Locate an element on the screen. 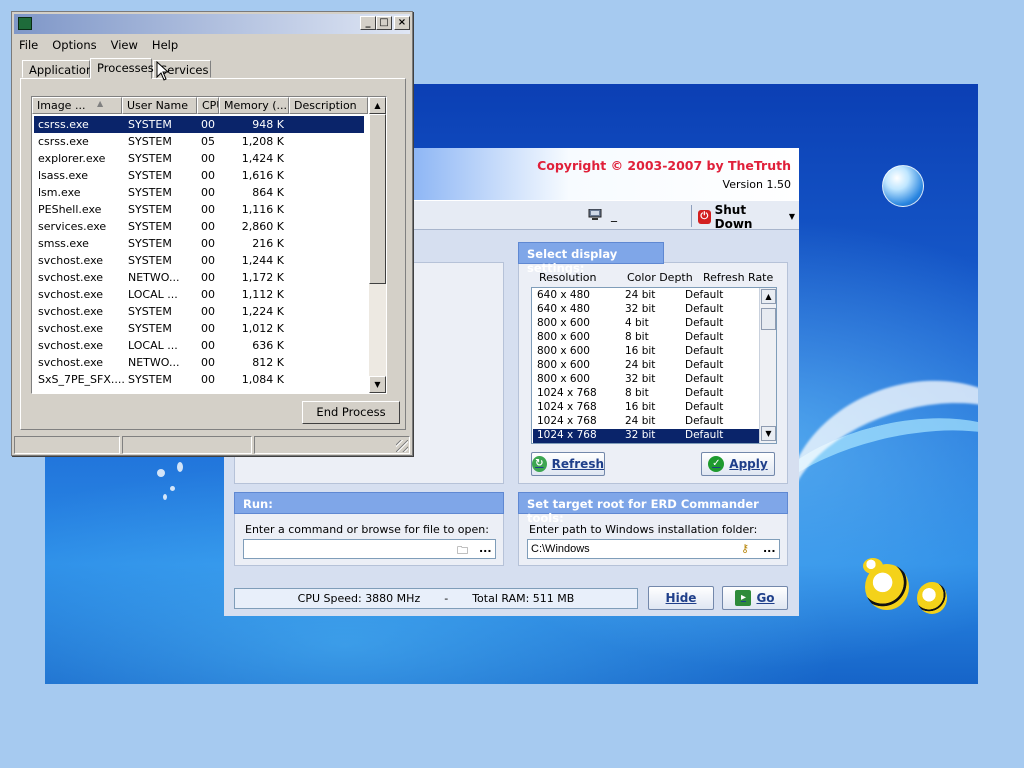 Image resolution: width=1024 pixels, height=768 pixels. list-item: 1024 x 768 16 bit Default is located at coordinates (646, 408).